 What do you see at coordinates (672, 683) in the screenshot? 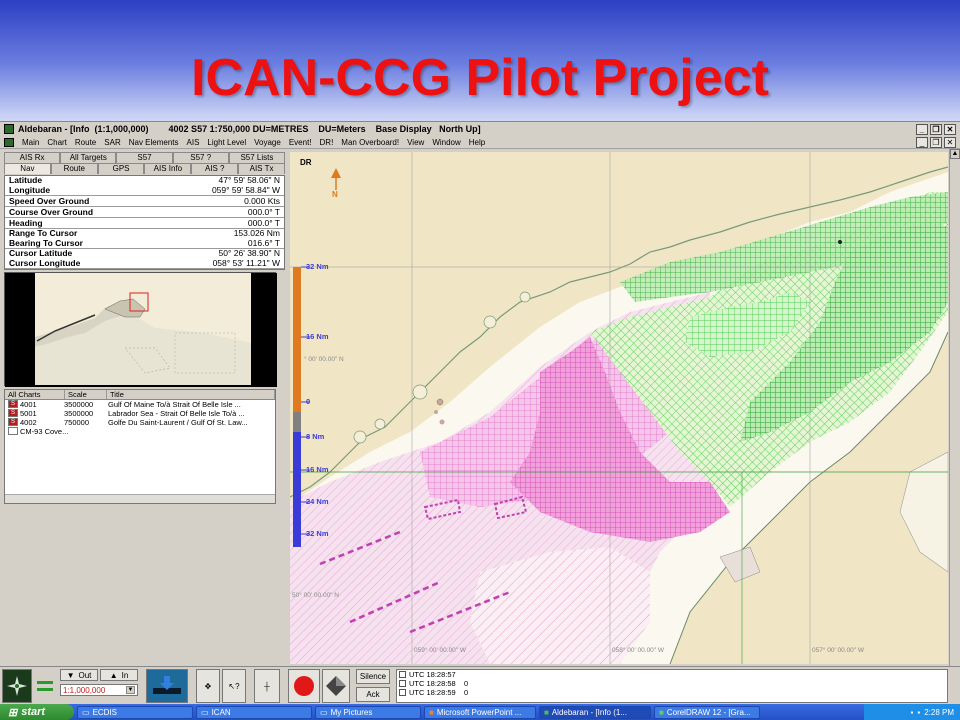
I see `log-entry: UTC 18:28:58 0` at bounding box center [672, 683].